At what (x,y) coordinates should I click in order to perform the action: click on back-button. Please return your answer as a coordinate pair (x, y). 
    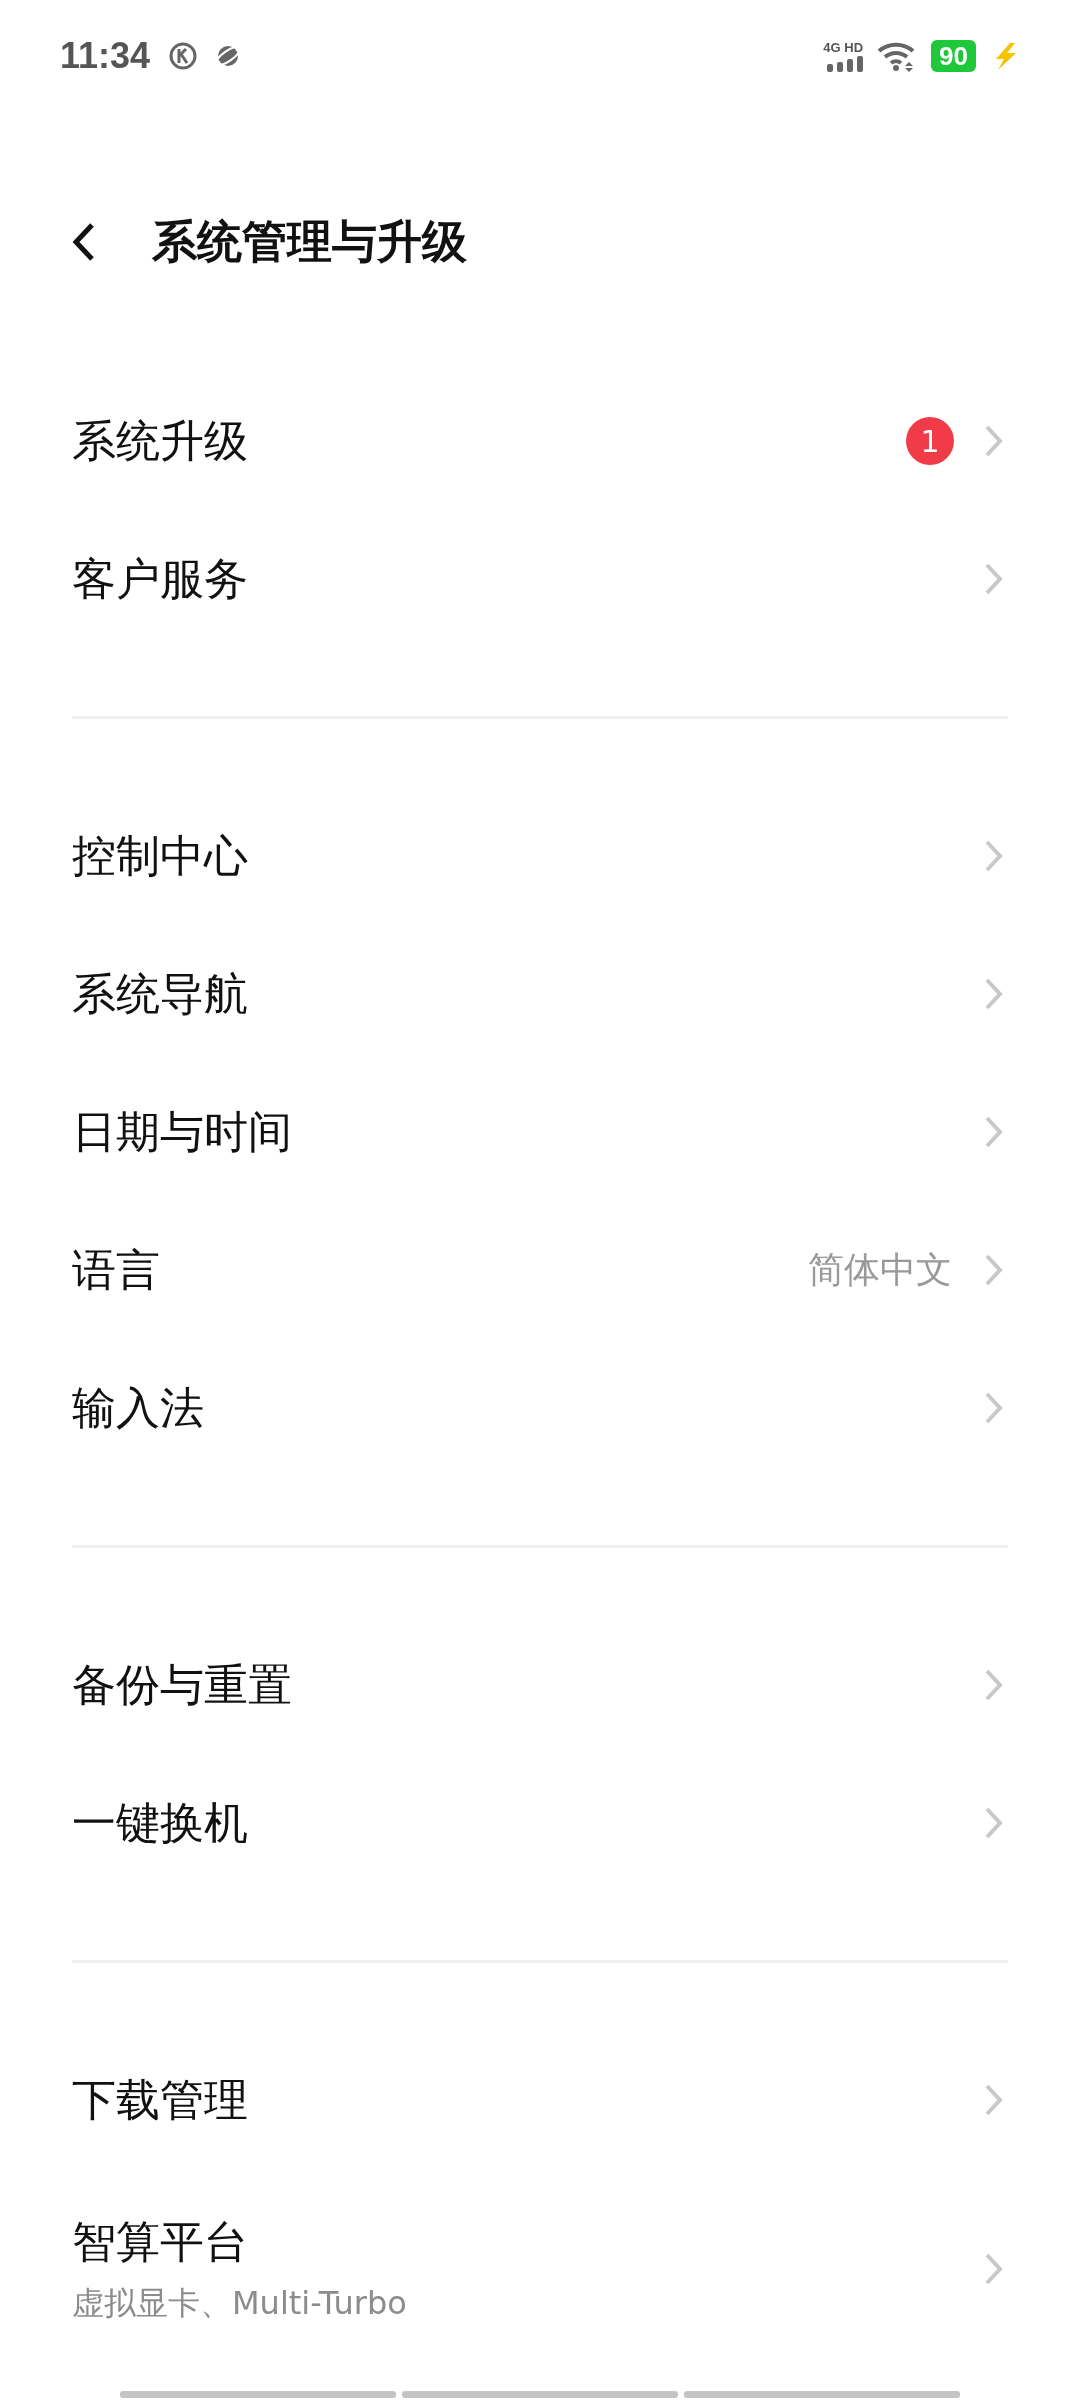
    Looking at the image, I should click on (84, 242).